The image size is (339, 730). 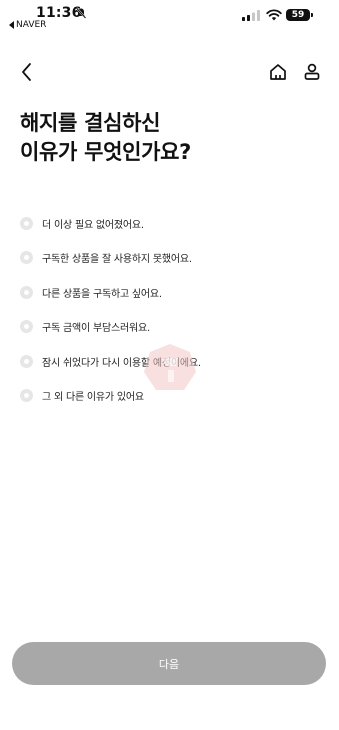 I want to click on battery-icon: 59, so click(x=299, y=15).